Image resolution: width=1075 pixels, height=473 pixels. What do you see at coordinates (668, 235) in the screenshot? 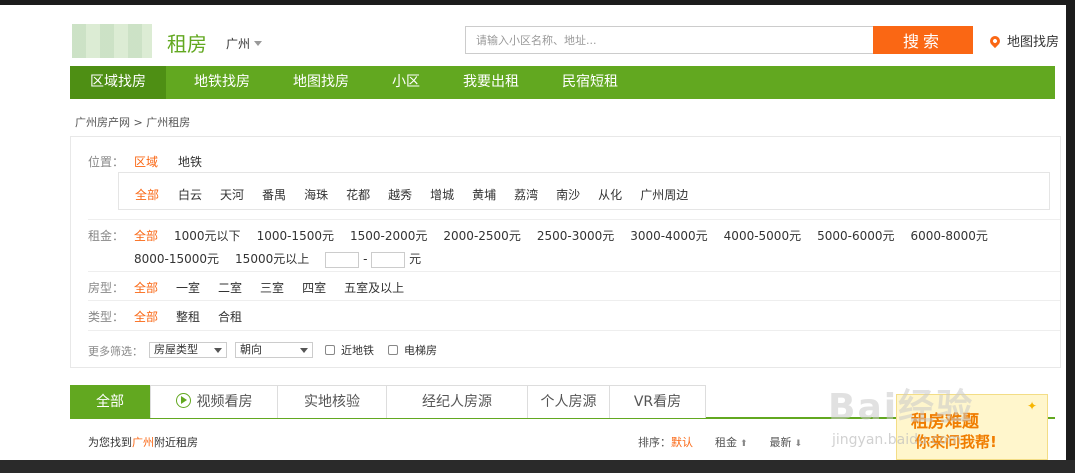
I see `rent-3000-4000: 3000-4000元` at bounding box center [668, 235].